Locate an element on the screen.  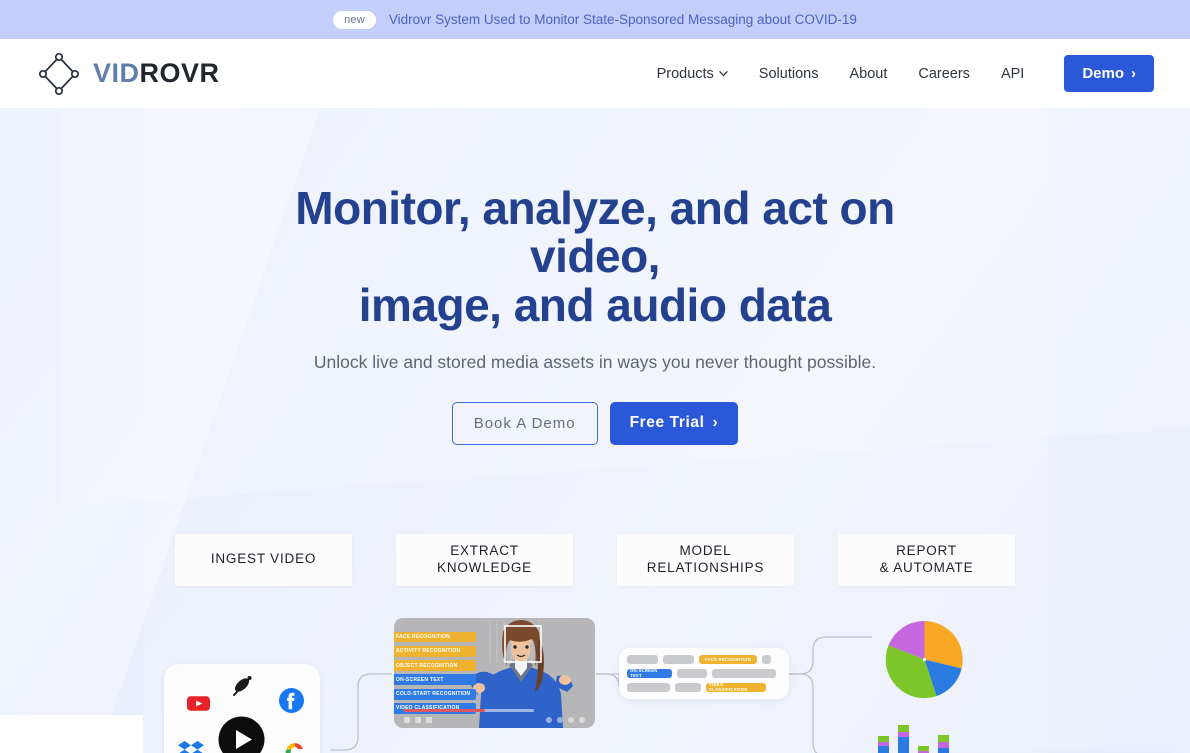
logo: VIDROVR is located at coordinates (128, 74).